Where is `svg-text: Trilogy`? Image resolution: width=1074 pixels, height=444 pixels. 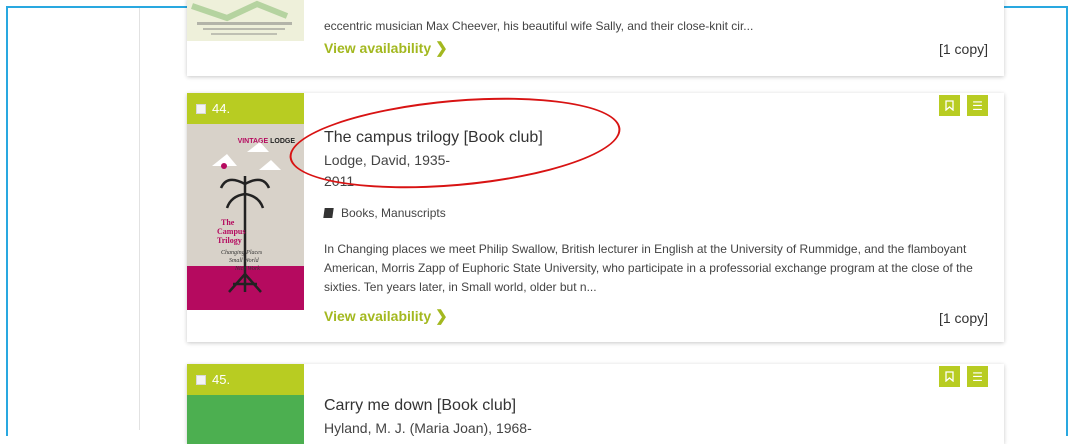
svg-text: Trilogy is located at coordinates (229, 240).